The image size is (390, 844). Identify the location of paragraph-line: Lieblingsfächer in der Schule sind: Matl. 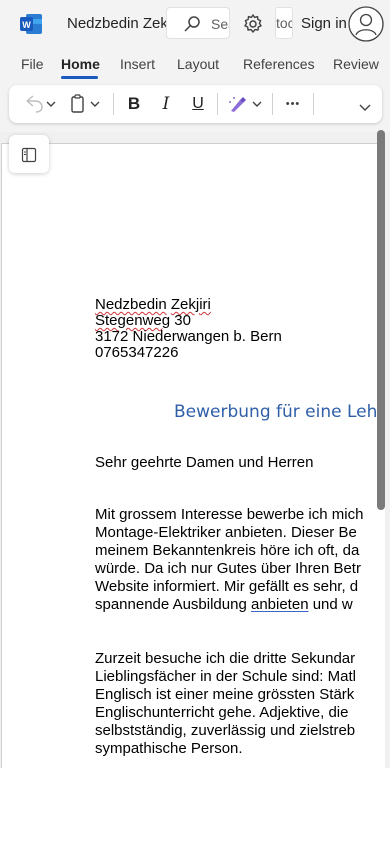
(225, 676).